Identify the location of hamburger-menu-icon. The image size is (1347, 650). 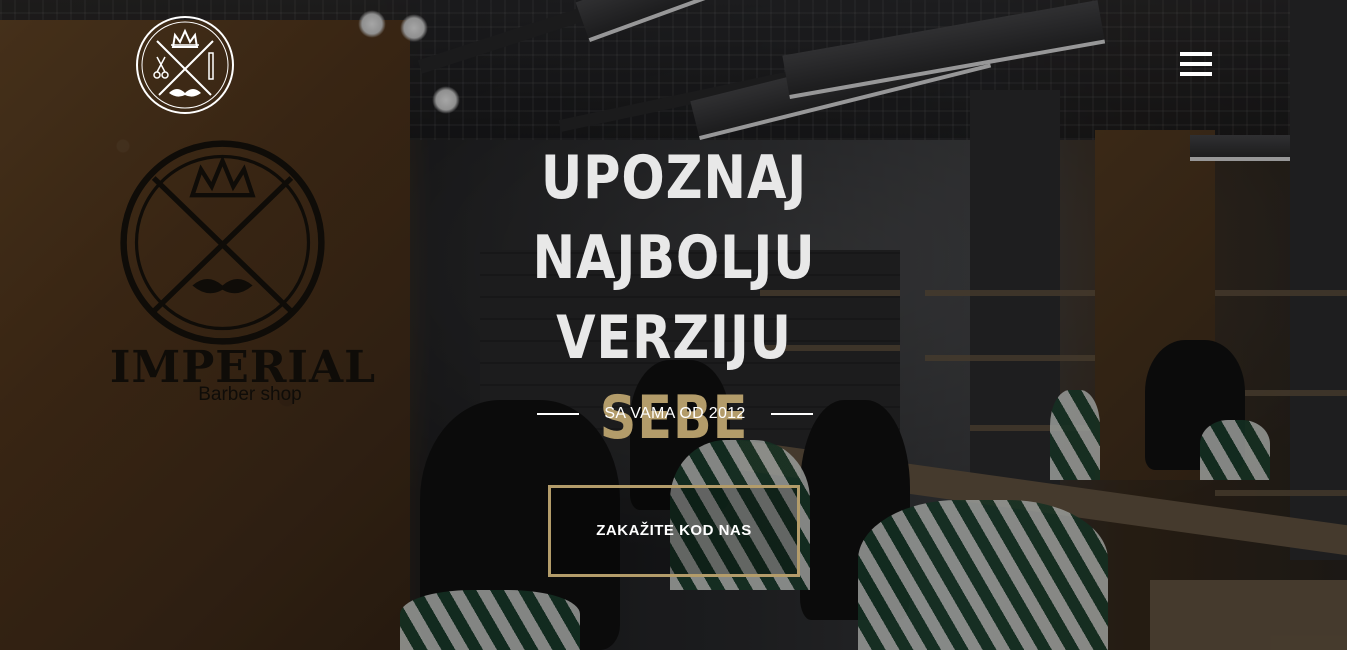
(1198, 67).